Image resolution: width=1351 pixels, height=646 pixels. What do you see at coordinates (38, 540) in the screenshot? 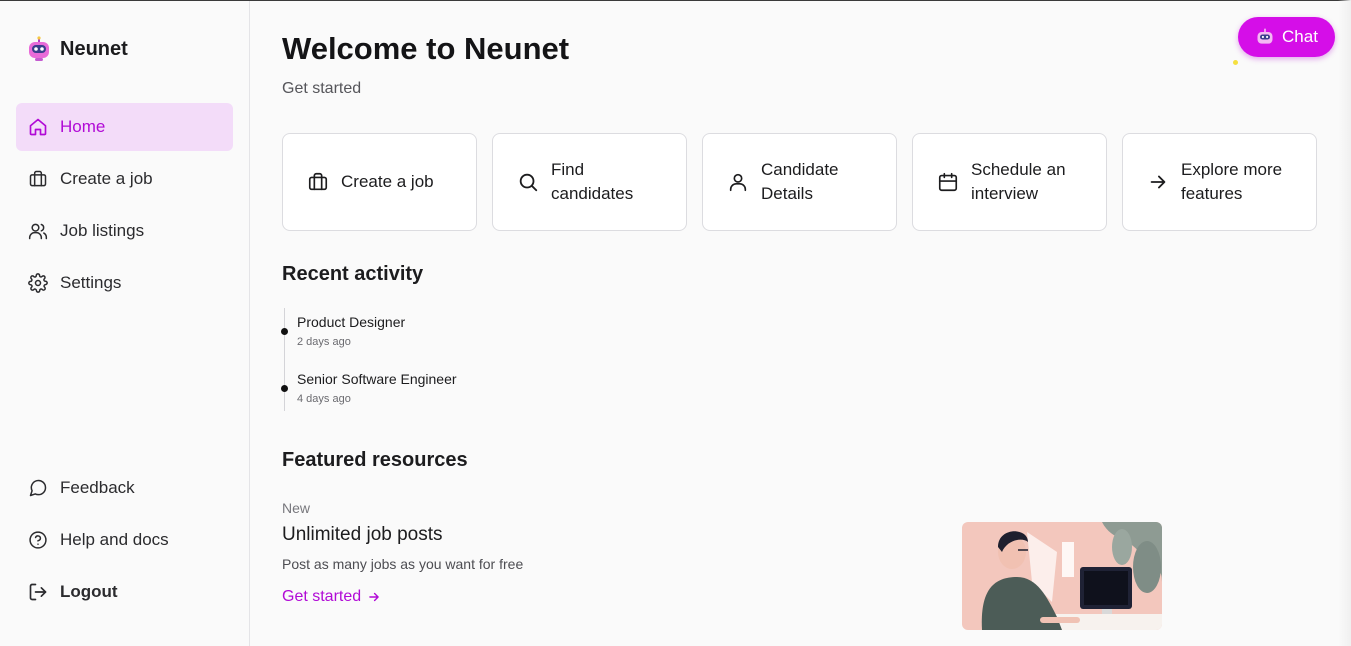
I see `help-icon` at bounding box center [38, 540].